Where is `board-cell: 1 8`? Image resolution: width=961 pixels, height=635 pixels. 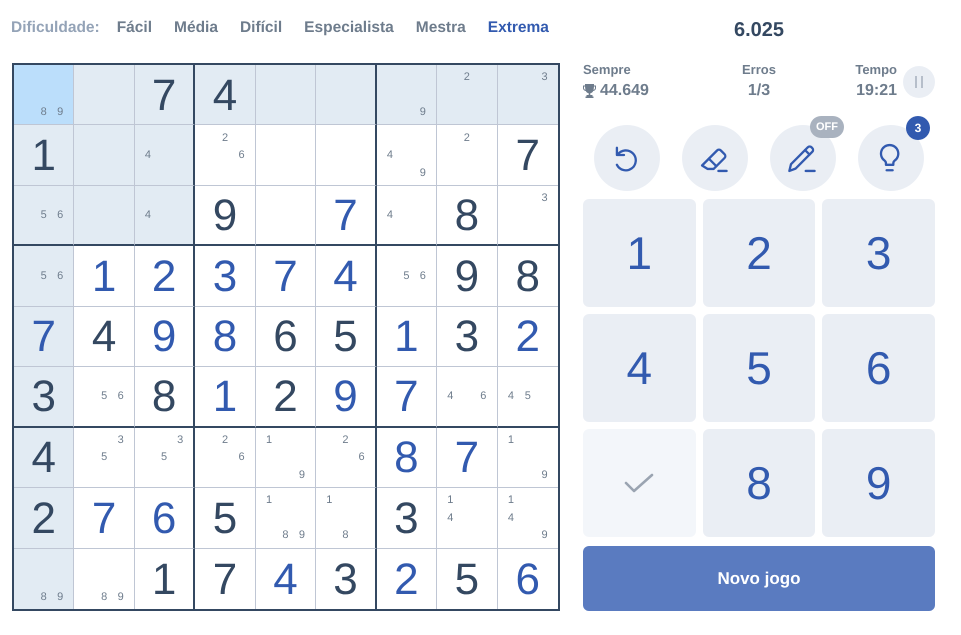
board-cell: 1 8 is located at coordinates (346, 518).